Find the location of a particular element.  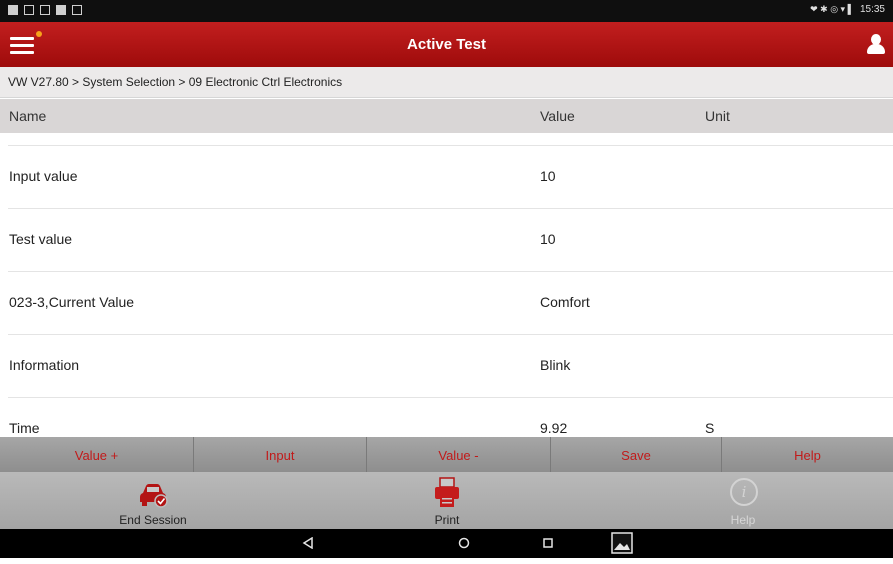

print-button: Print is located at coordinates (447, 500).